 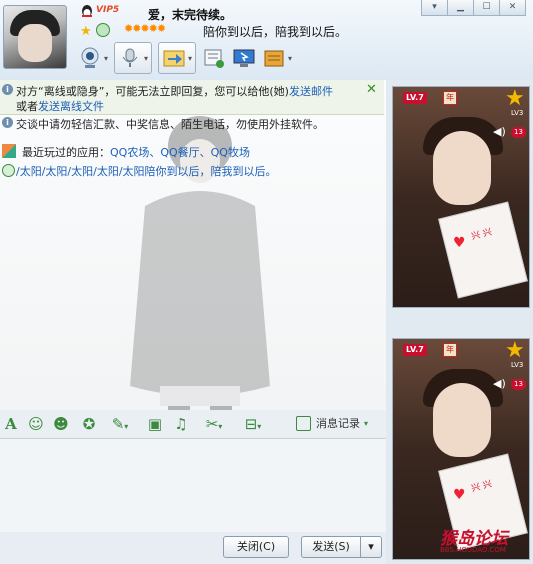 What do you see at coordinates (193, 548) in the screenshot?
I see `send-bar: 关闭(C) 发送(S) ▾` at bounding box center [193, 548].